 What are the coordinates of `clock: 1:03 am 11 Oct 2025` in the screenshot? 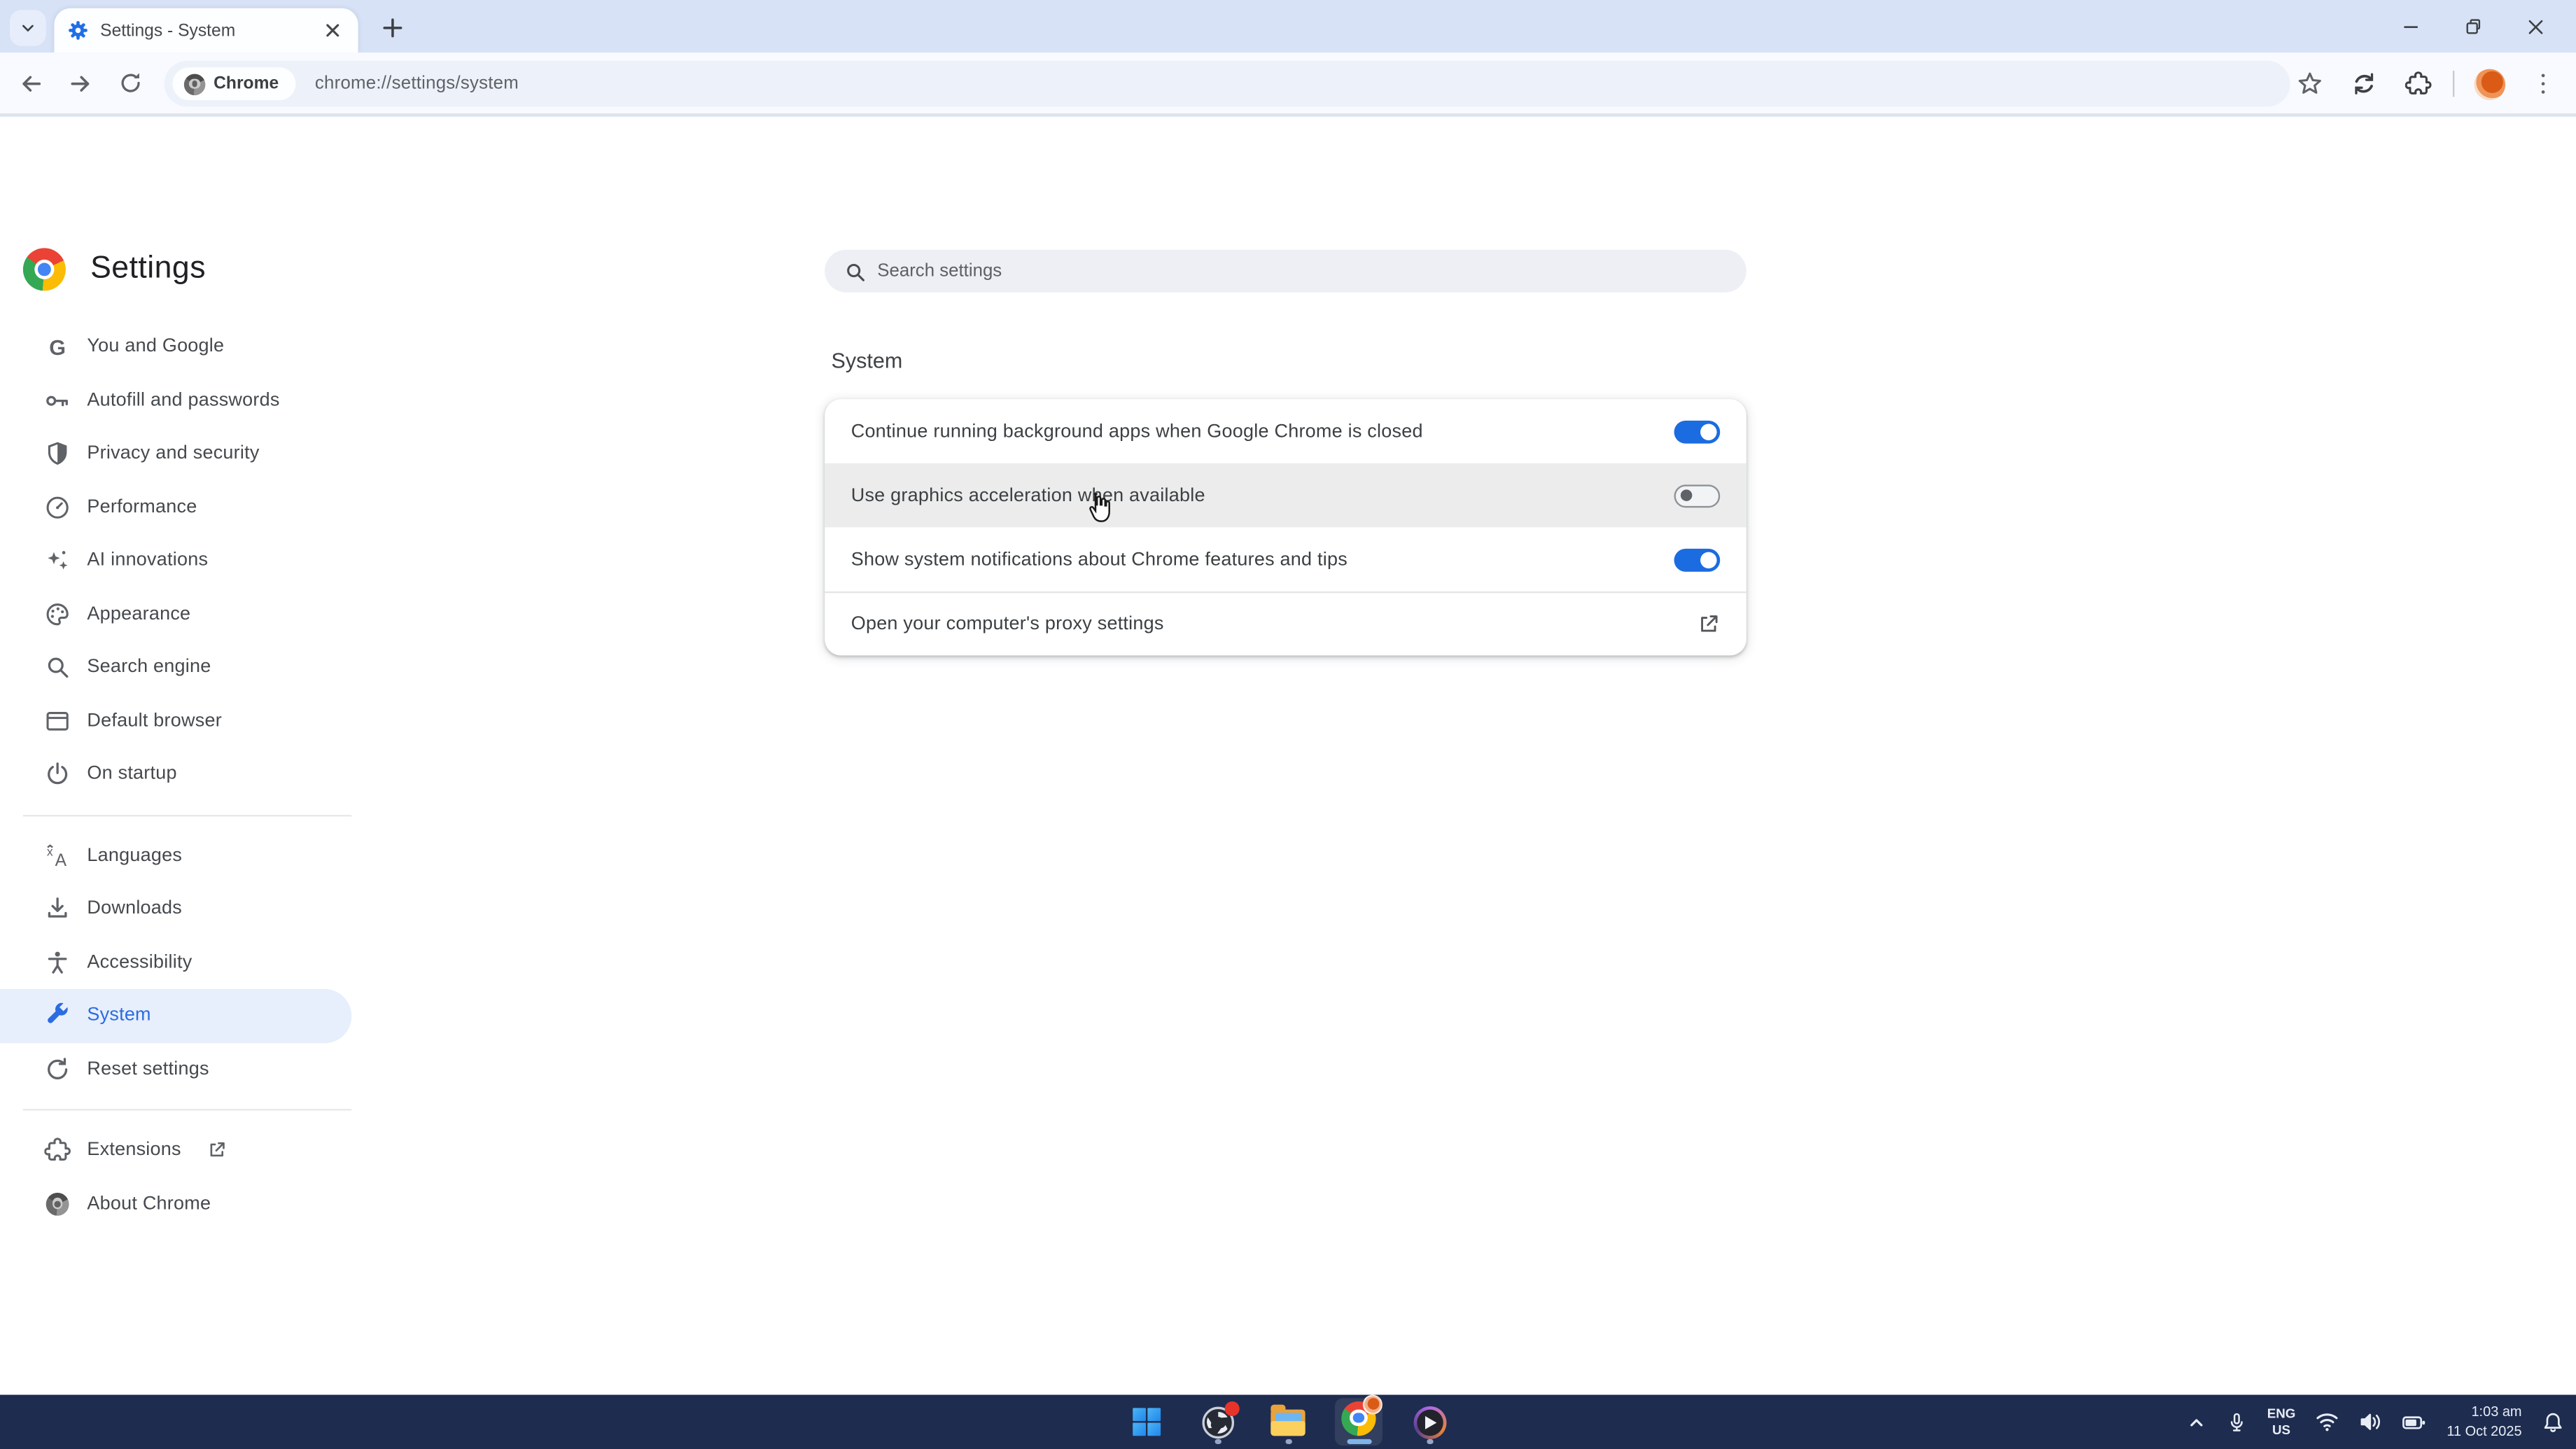 It's located at (2483, 1422).